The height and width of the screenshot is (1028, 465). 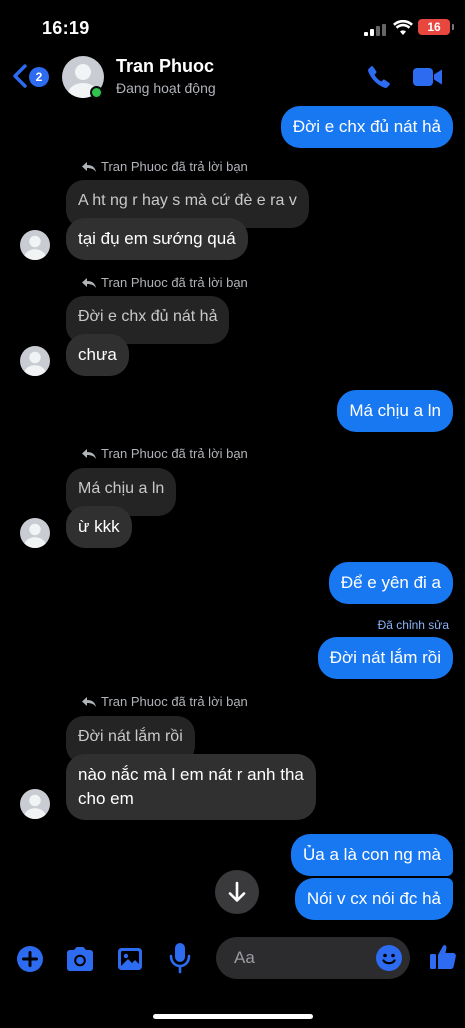 What do you see at coordinates (390, 583) in the screenshot?
I see `outgoing-message: Để e yên đi a` at bounding box center [390, 583].